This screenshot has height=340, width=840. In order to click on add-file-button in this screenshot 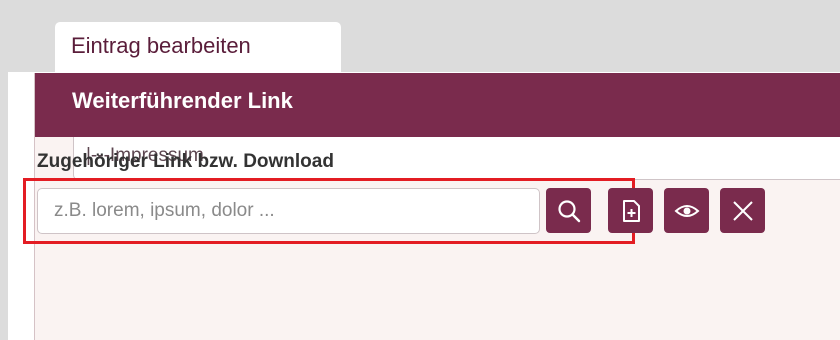, I will do `click(630, 210)`.